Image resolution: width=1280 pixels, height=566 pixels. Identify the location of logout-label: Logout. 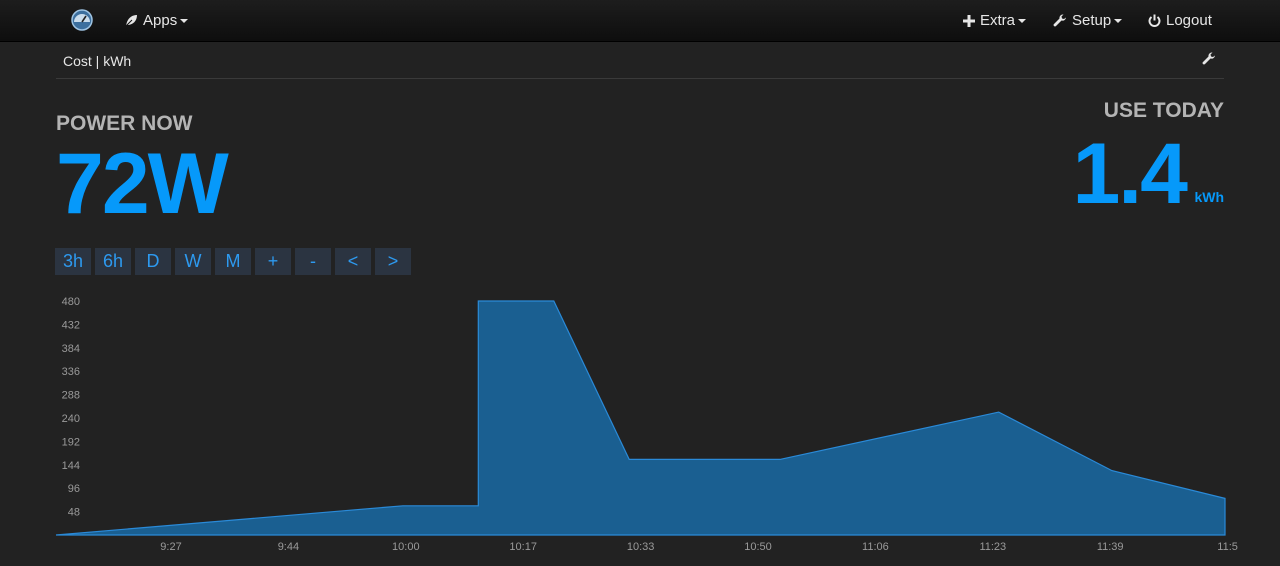
(1189, 20).